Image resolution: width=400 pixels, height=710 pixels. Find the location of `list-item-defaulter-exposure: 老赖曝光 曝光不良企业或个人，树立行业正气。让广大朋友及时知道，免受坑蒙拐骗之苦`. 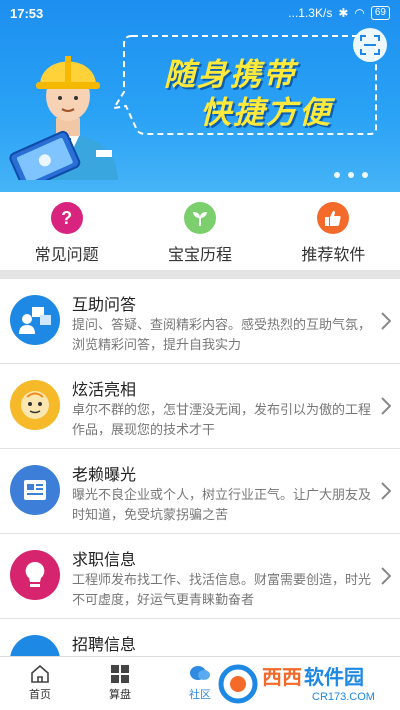

list-item-defaulter-exposure: 老赖曝光 曝光不良企业或个人，树立行业正气。让广大朋友及时知道，免受坑蒙拐骗之苦 is located at coordinates (200, 491).